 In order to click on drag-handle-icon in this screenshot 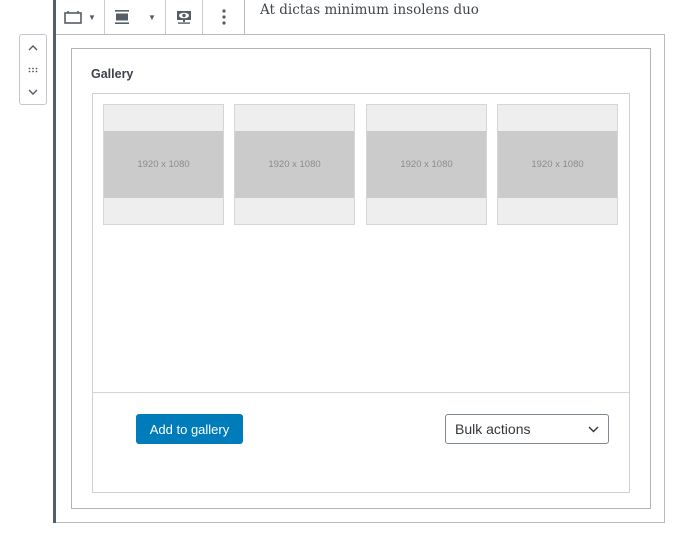, I will do `click(33, 70)`.